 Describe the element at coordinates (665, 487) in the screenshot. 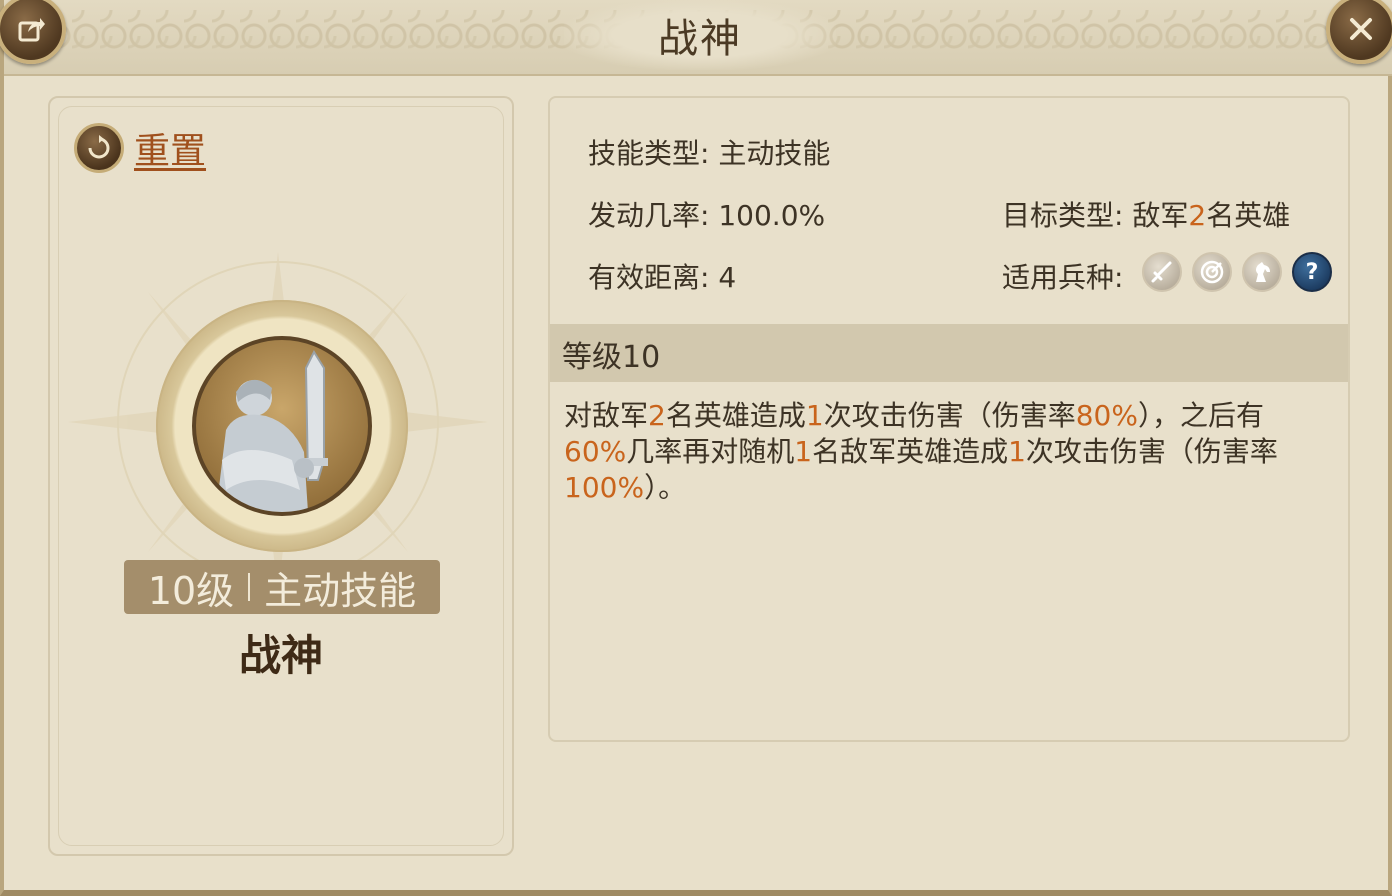

I see `desc-text: ）。` at that location.